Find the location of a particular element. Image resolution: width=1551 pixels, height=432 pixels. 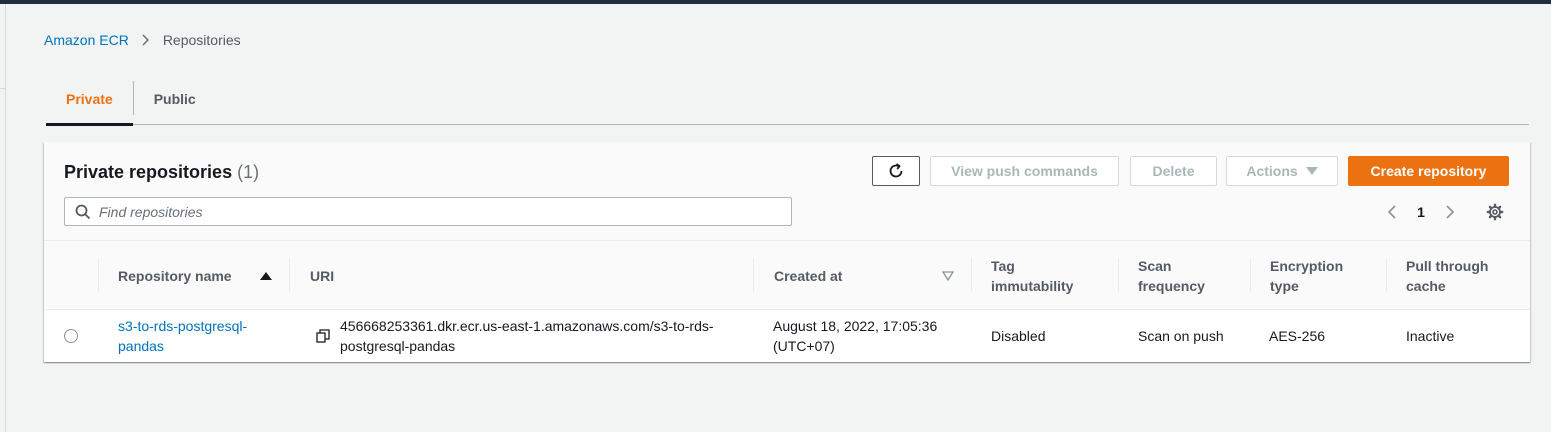

radio-button is located at coordinates (71, 336).